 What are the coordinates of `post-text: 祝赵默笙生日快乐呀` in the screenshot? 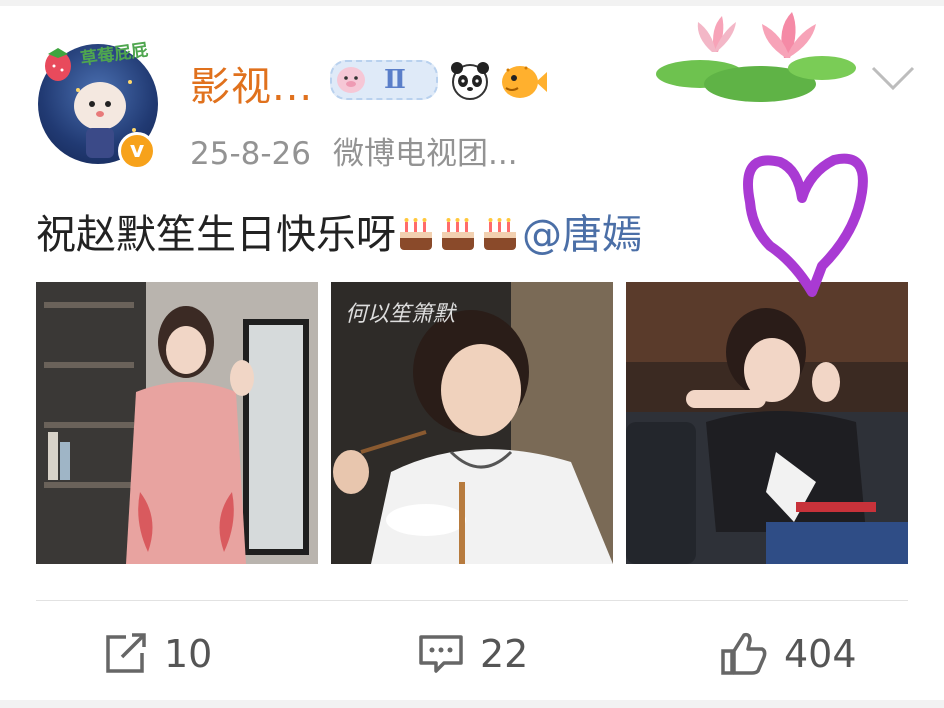 It's located at (216, 235).